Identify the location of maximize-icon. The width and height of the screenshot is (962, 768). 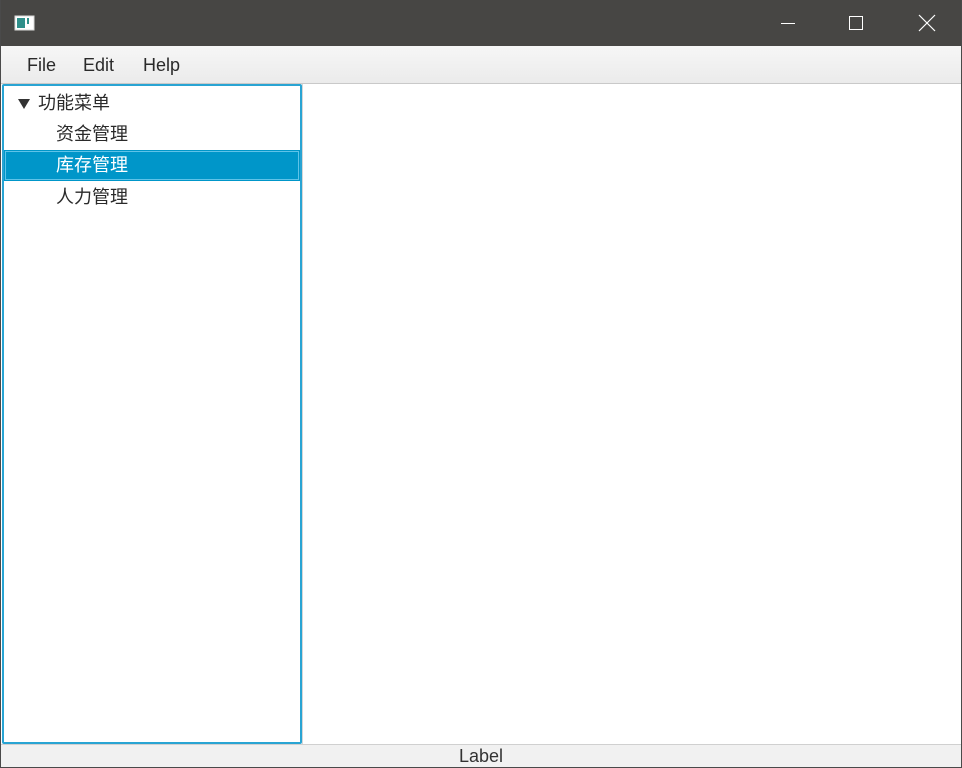
(856, 23).